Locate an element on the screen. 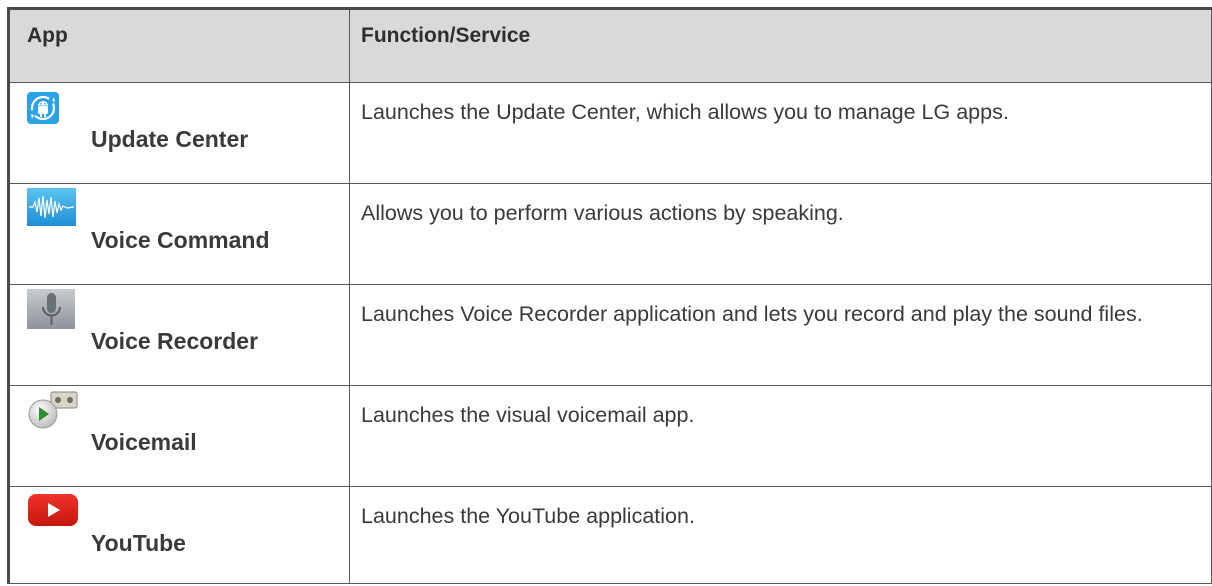 This screenshot has width=1212, height=586. header-app: App is located at coordinates (178, 45).